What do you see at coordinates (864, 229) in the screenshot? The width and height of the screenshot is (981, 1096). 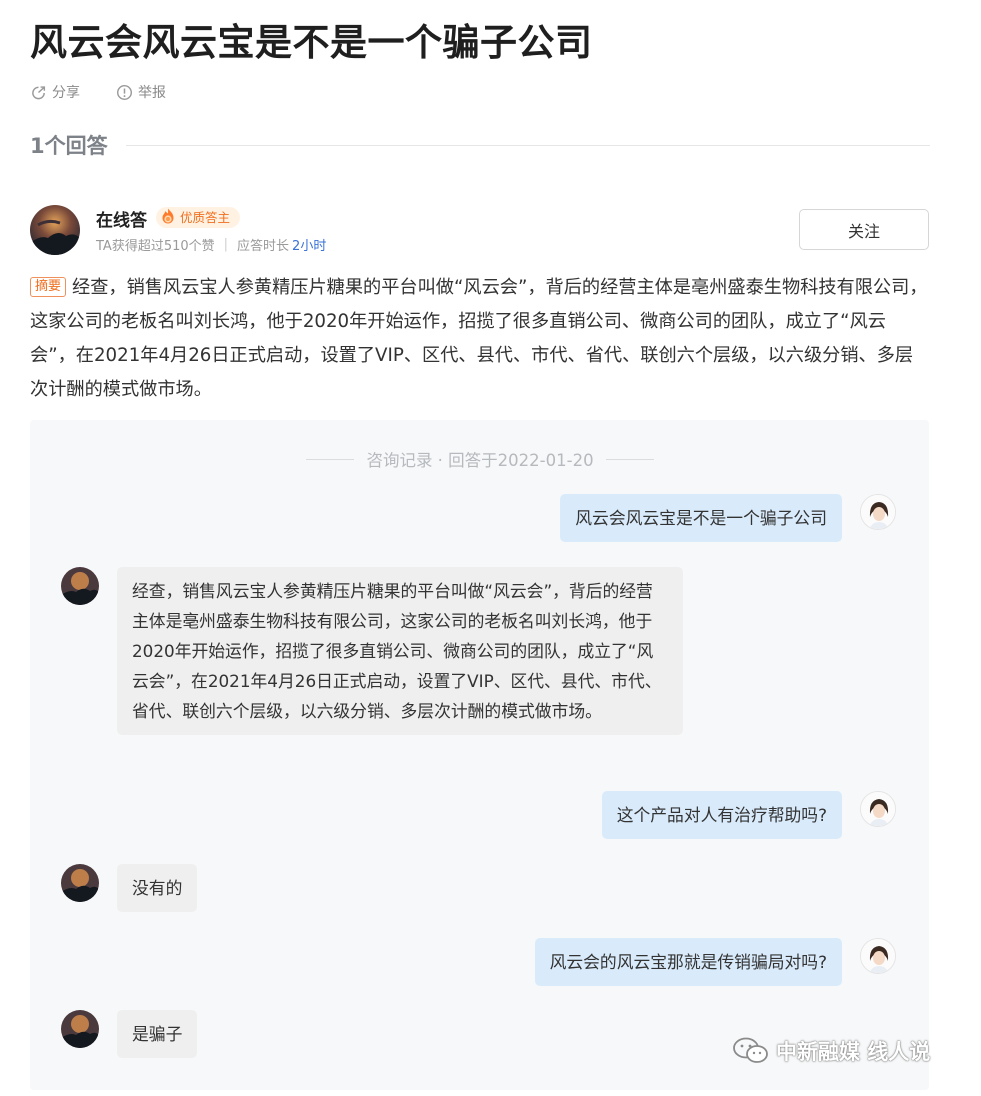 I see `follow-button: 关注` at bounding box center [864, 229].